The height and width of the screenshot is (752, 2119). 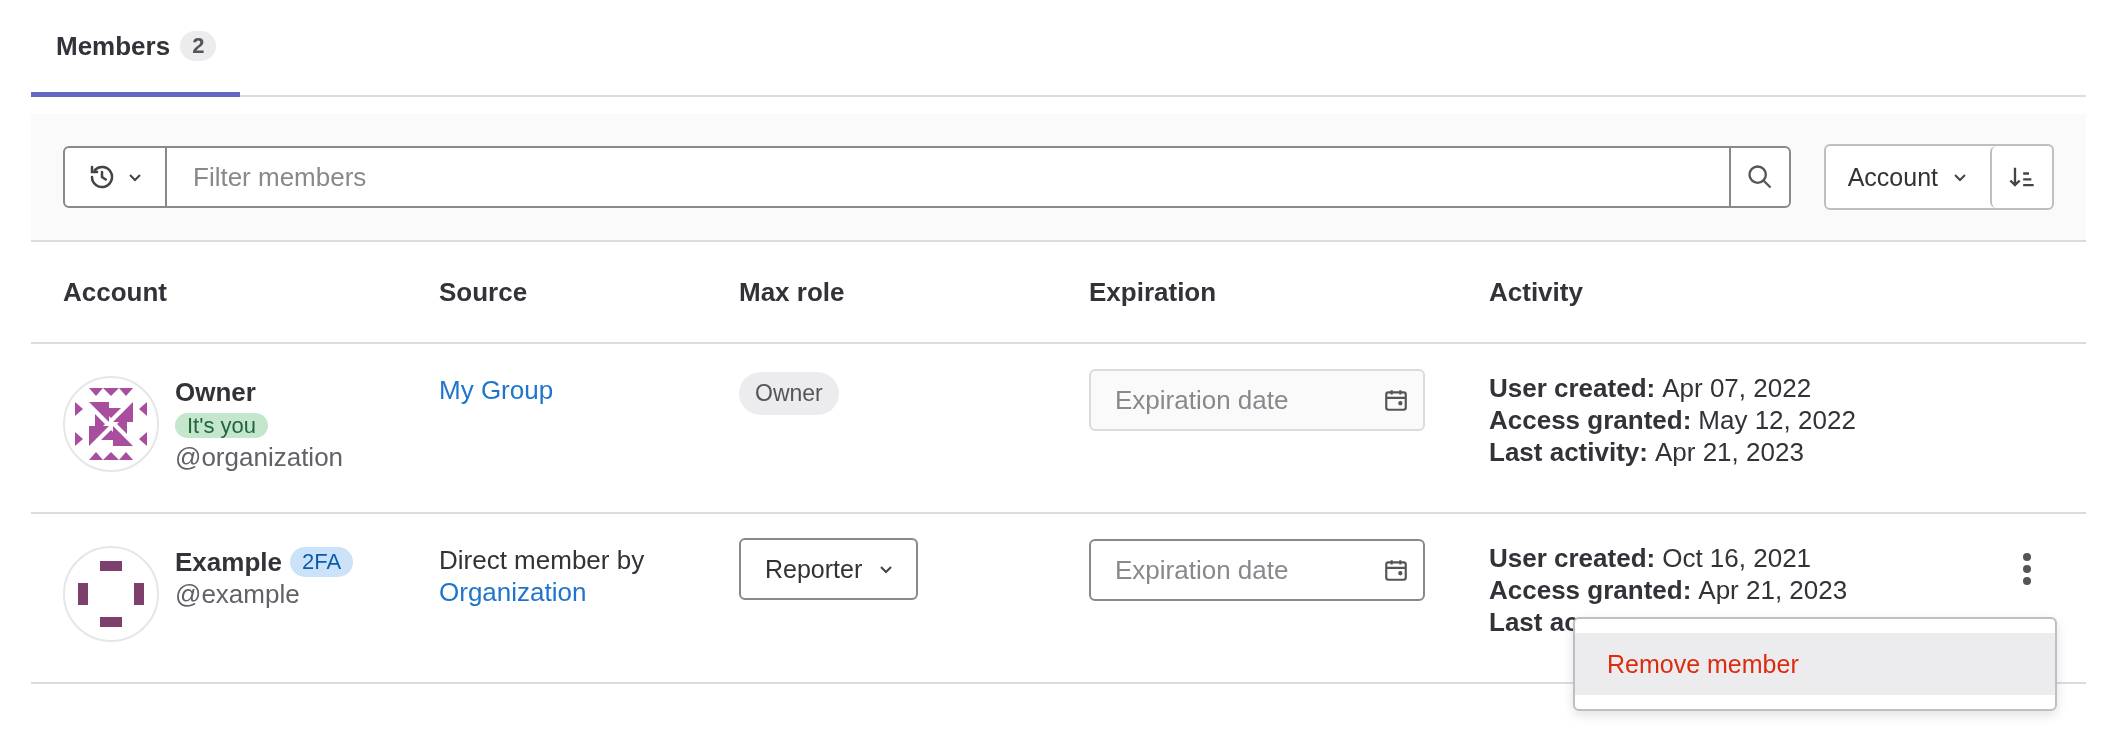 I want to click on activity-line: User created: Oct 16, 2021, so click(x=1651, y=558).